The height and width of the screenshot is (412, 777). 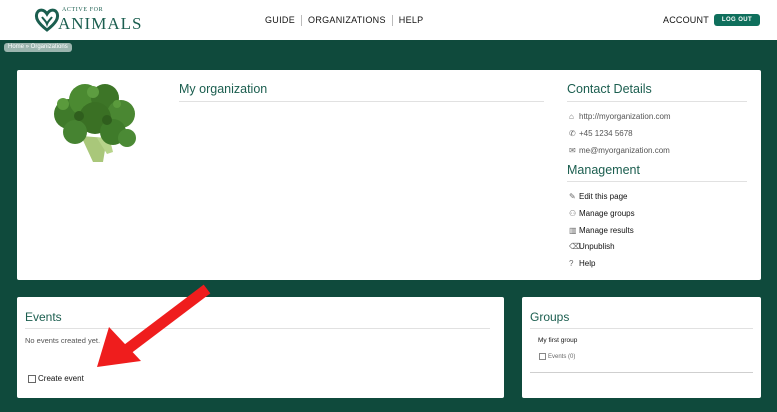 I want to click on logo-wordmark: ANIMALS, so click(x=100, y=23).